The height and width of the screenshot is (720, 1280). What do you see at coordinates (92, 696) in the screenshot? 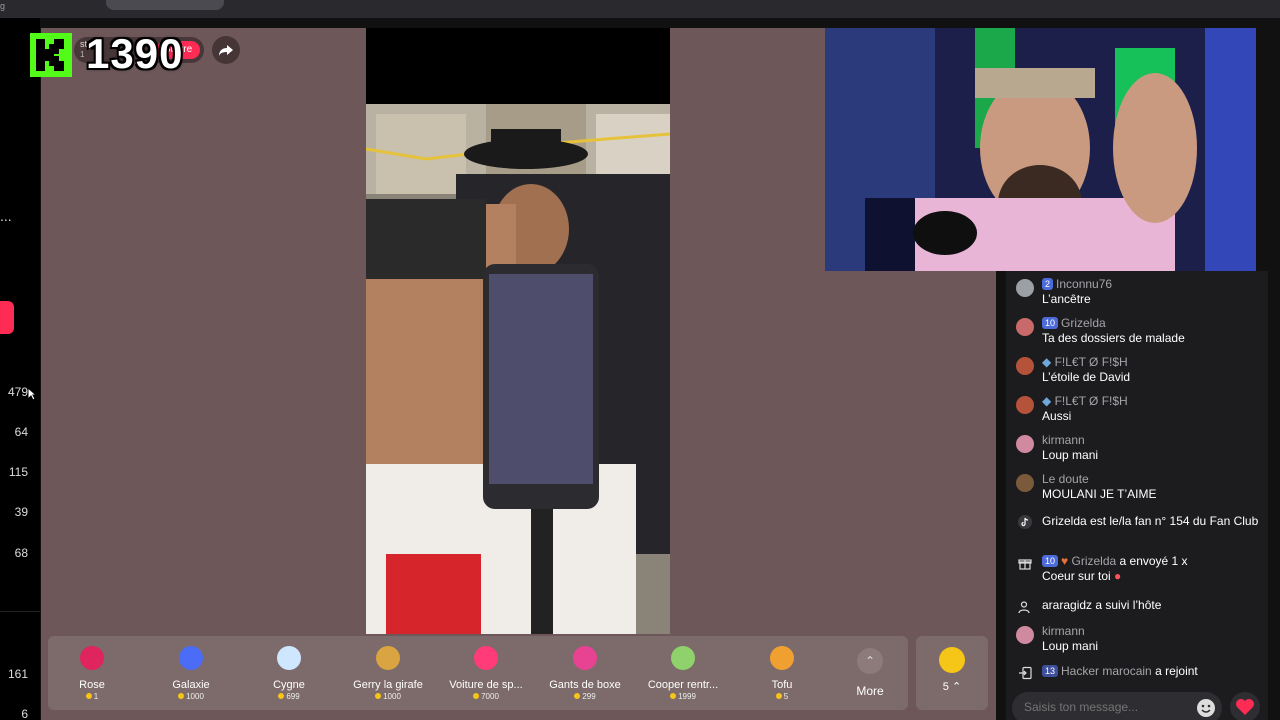
I see `gift-price: 1` at bounding box center [92, 696].